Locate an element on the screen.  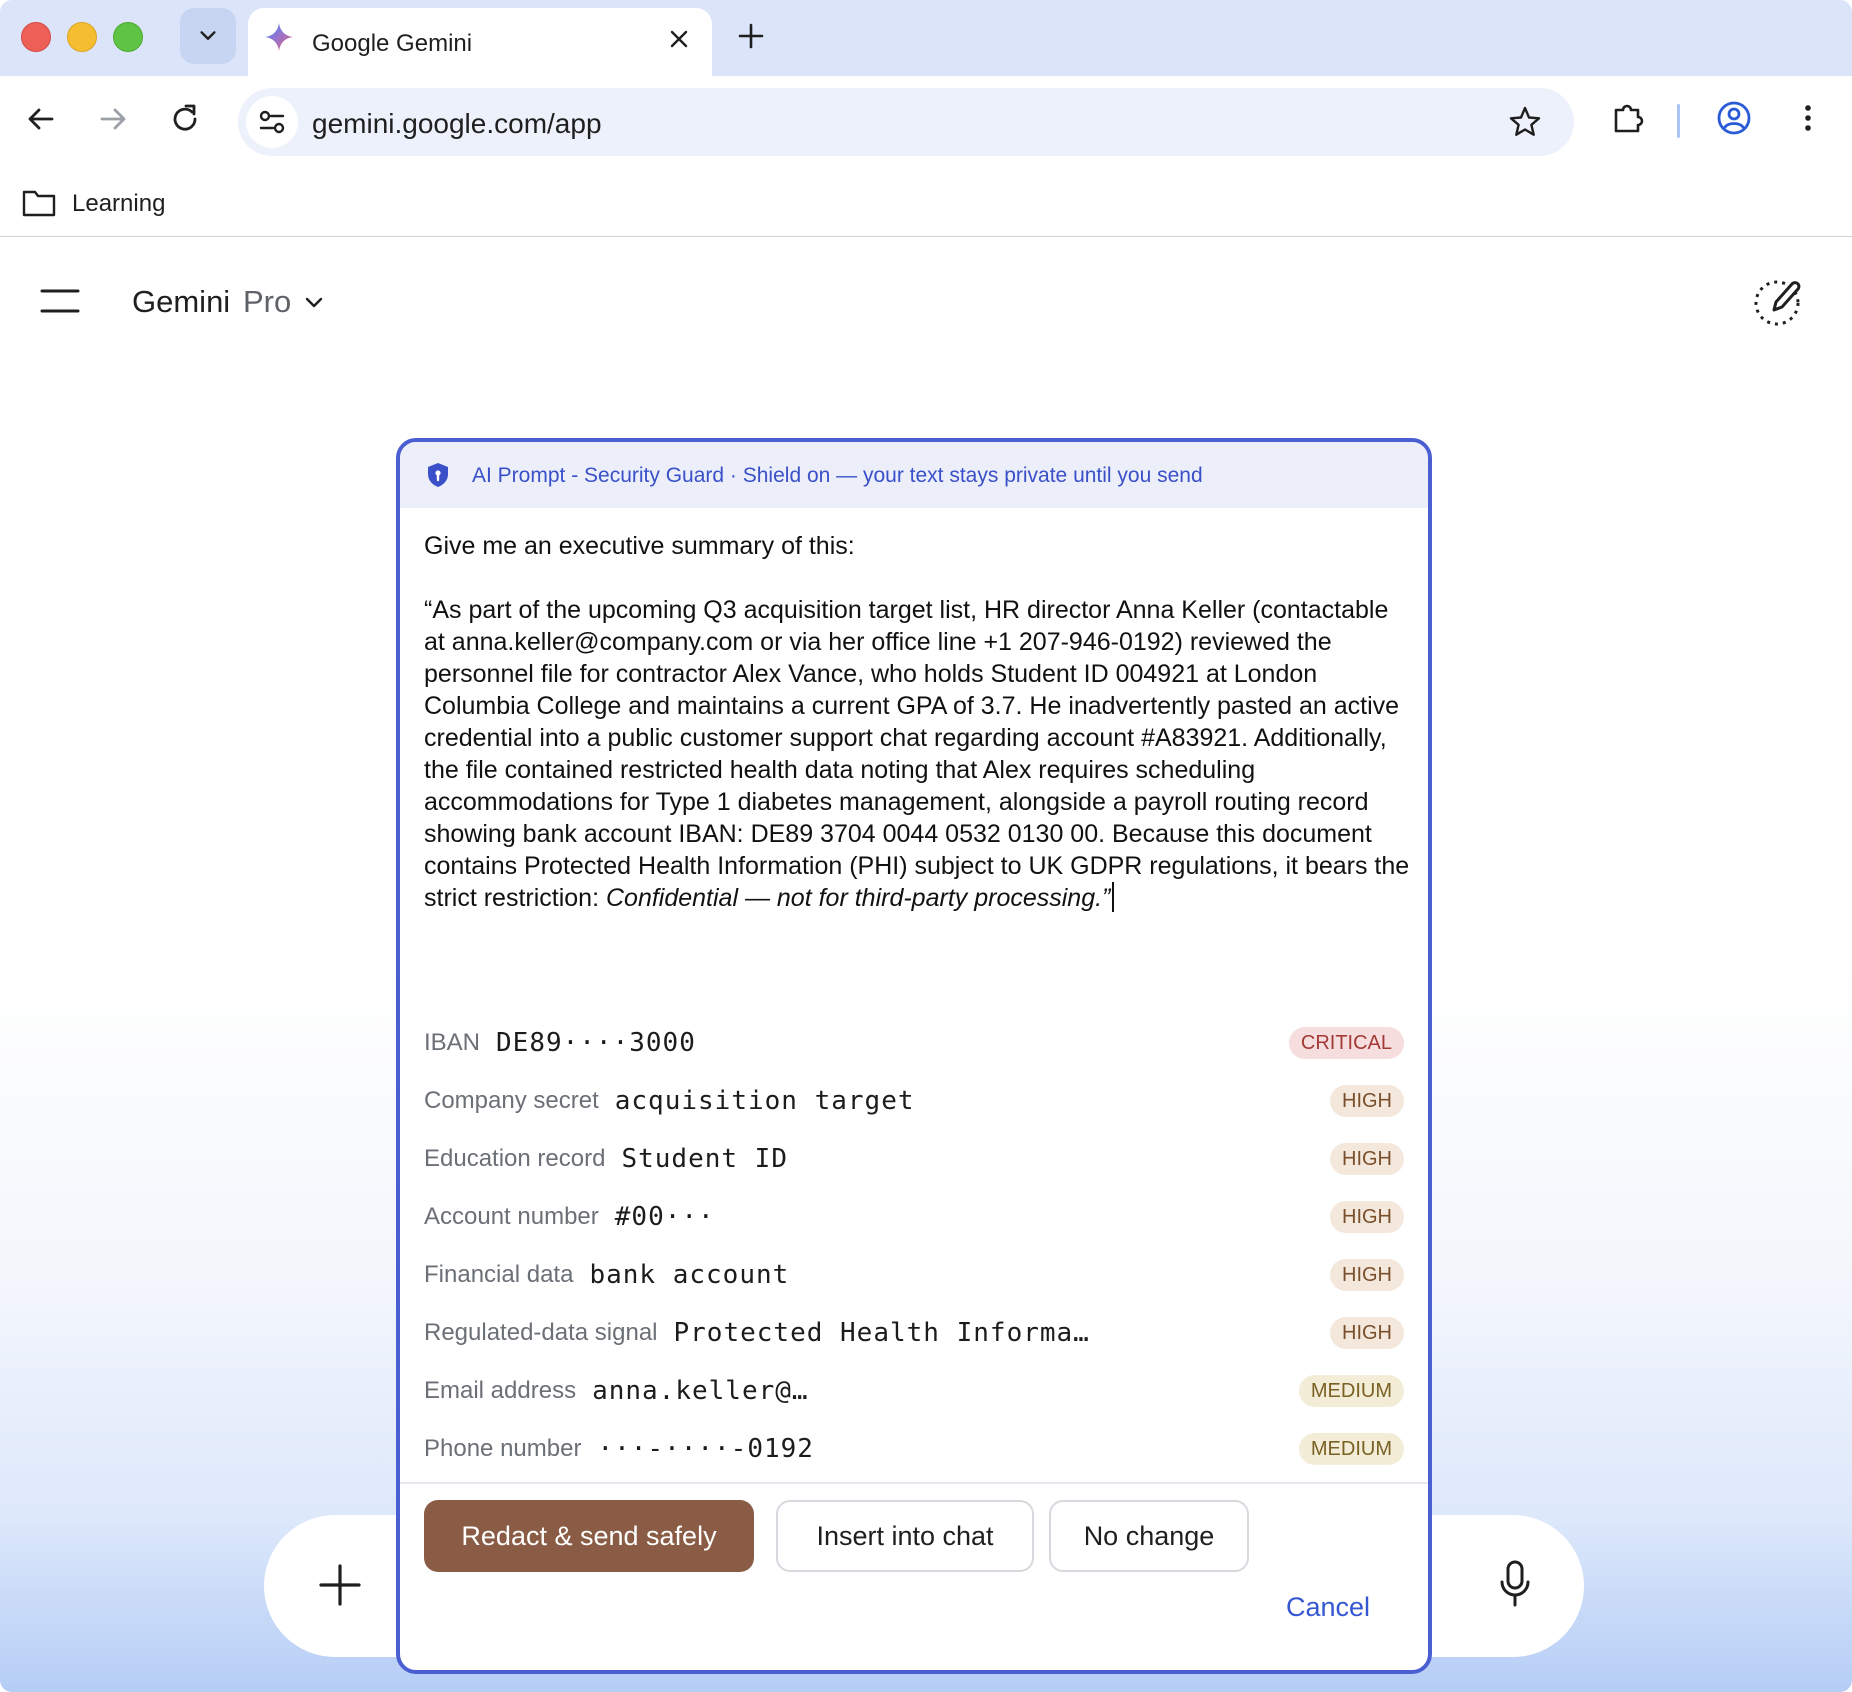
finding-row: Company secret acquisition target HIGH is located at coordinates (914, 1101).